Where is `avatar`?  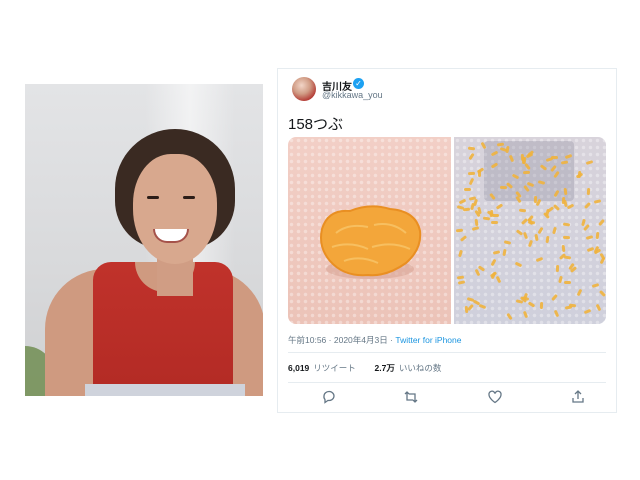
avatar is located at coordinates (304, 89).